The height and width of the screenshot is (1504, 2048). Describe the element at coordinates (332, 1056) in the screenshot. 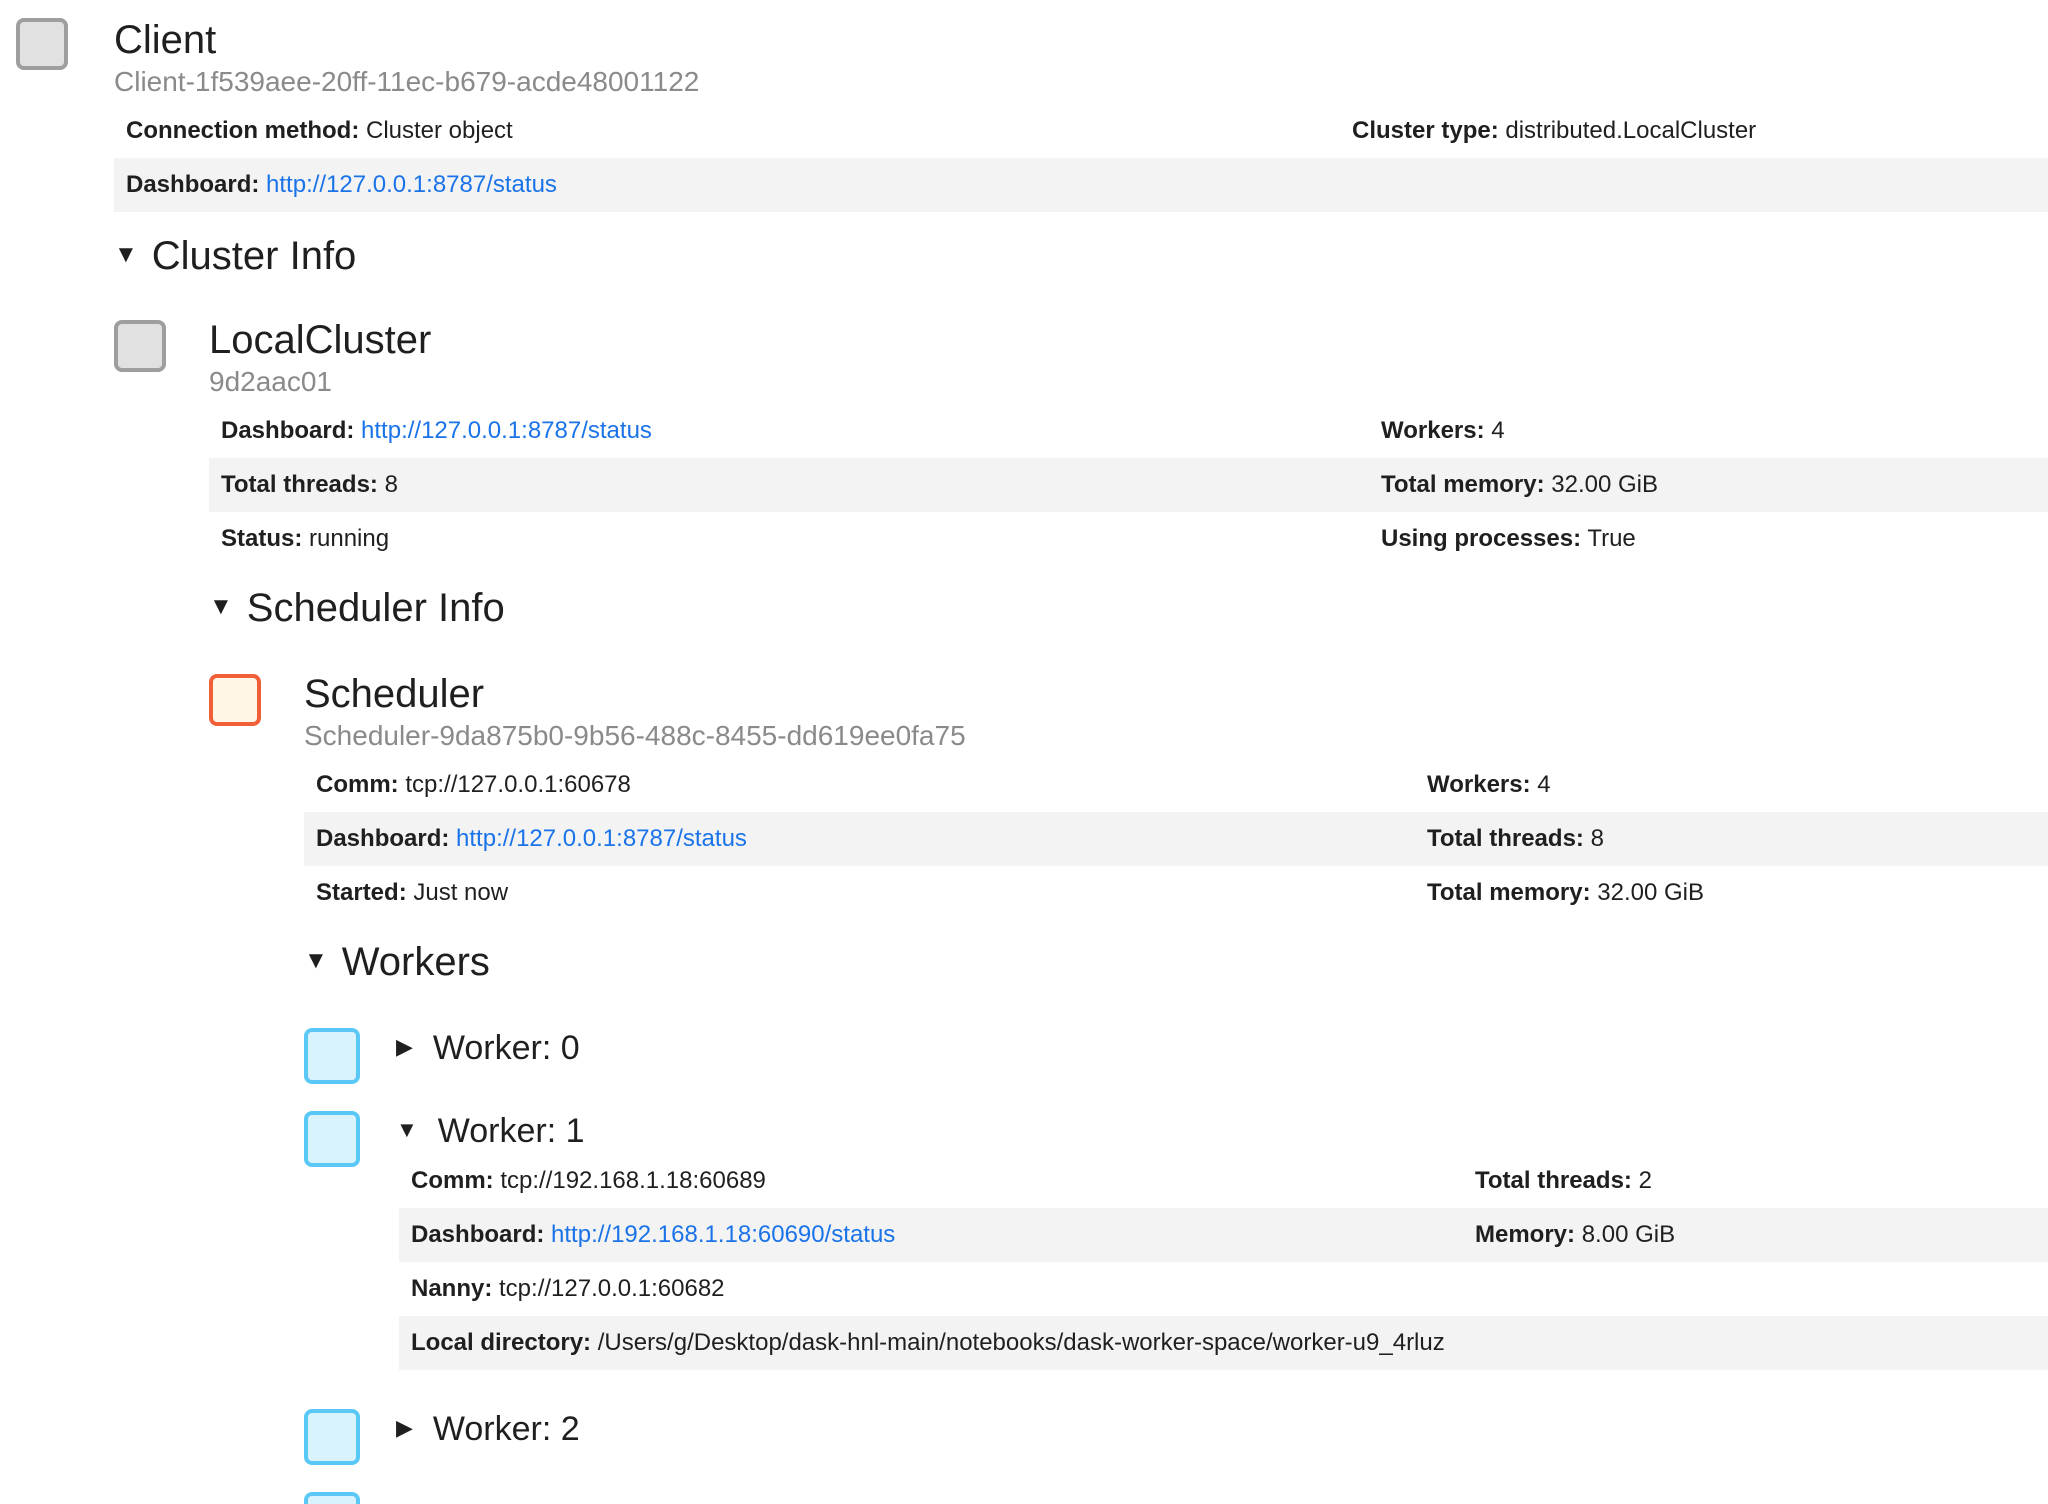

I see `worker-0-icon` at that location.